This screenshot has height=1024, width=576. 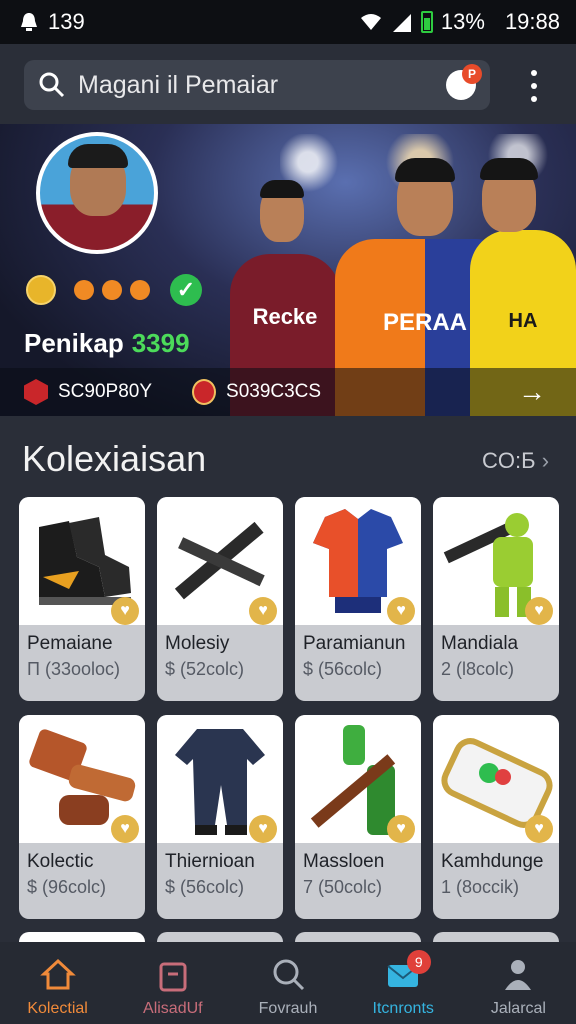 What do you see at coordinates (285, 316) in the screenshot?
I see `player-shirt-text-1: Recke` at bounding box center [285, 316].